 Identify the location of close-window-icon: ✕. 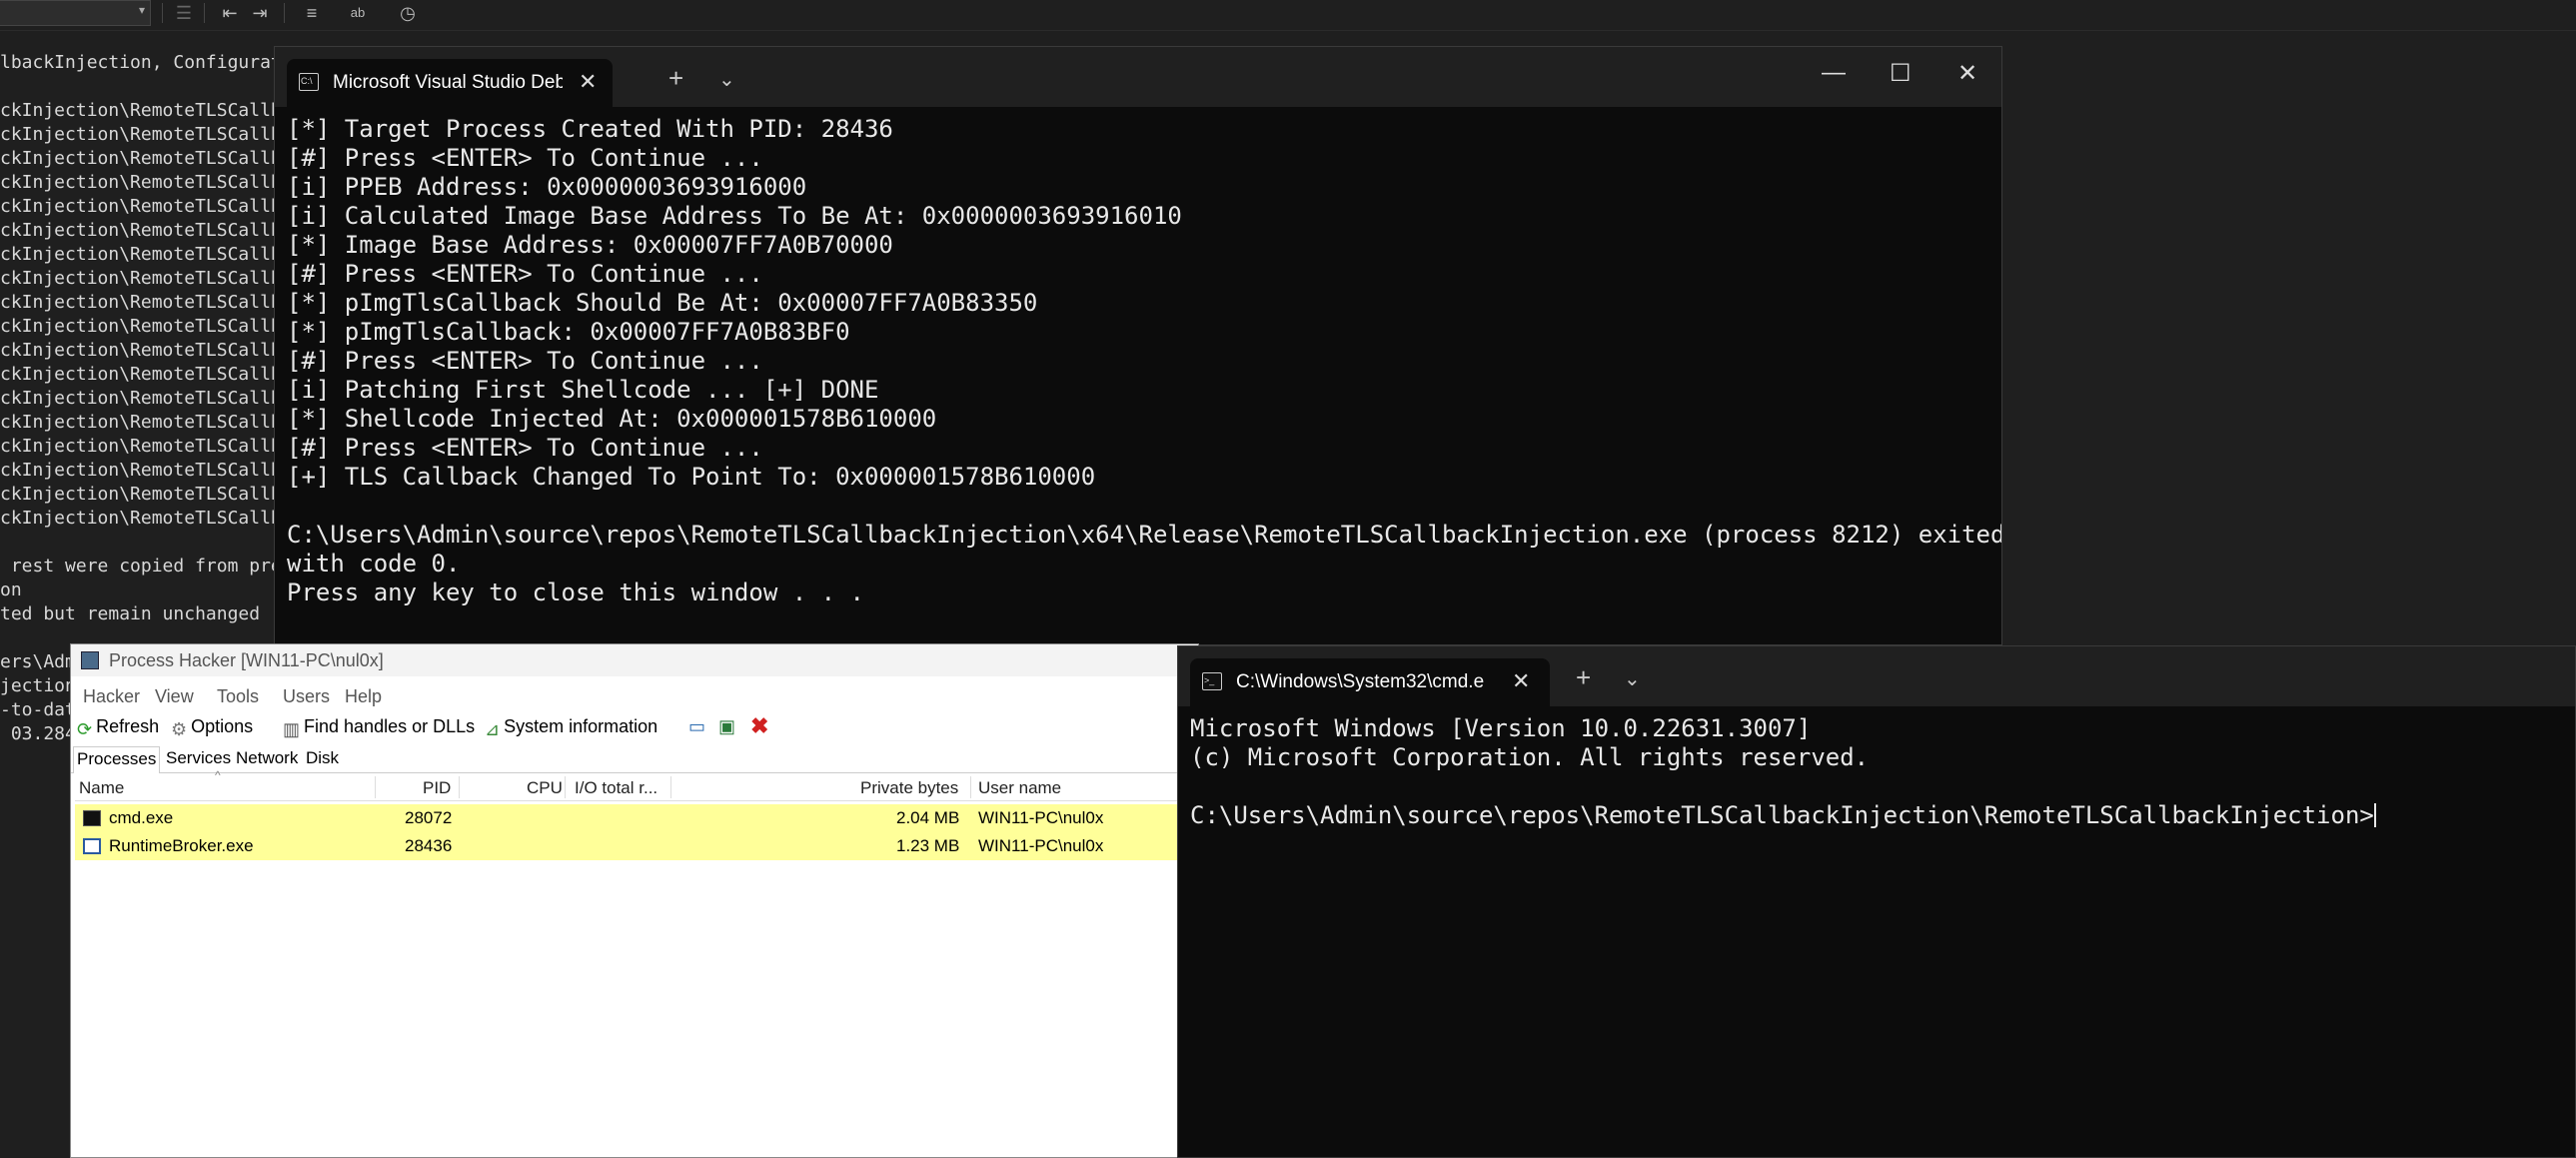
(1967, 73).